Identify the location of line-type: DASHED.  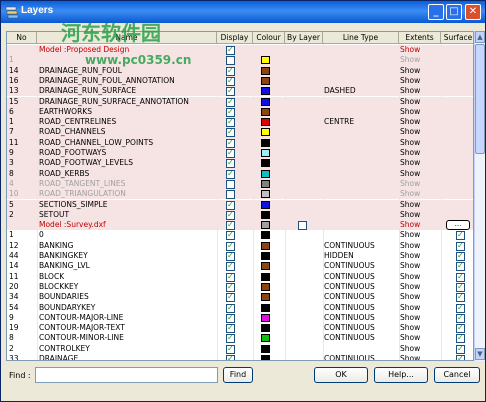
(340, 91).